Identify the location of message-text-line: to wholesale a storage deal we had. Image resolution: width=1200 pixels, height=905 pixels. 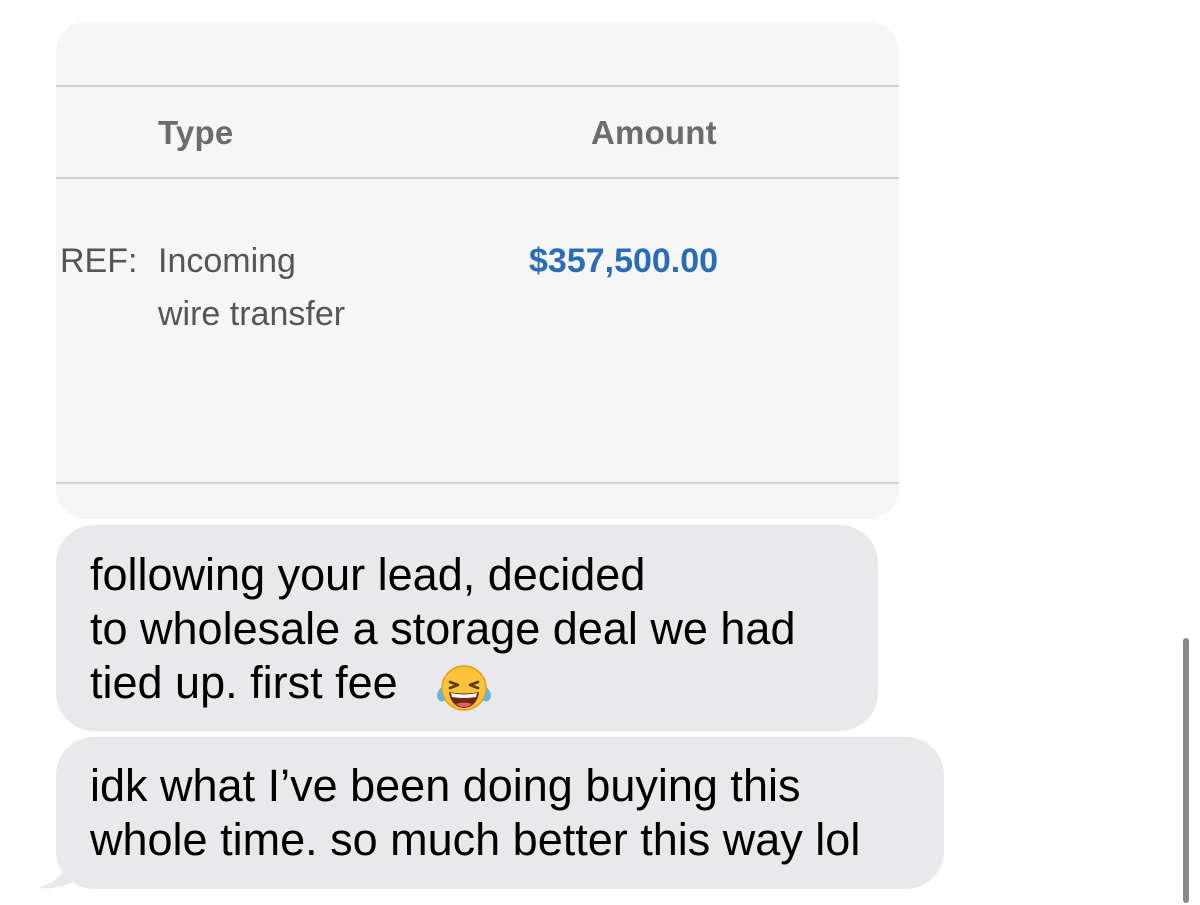
(443, 628).